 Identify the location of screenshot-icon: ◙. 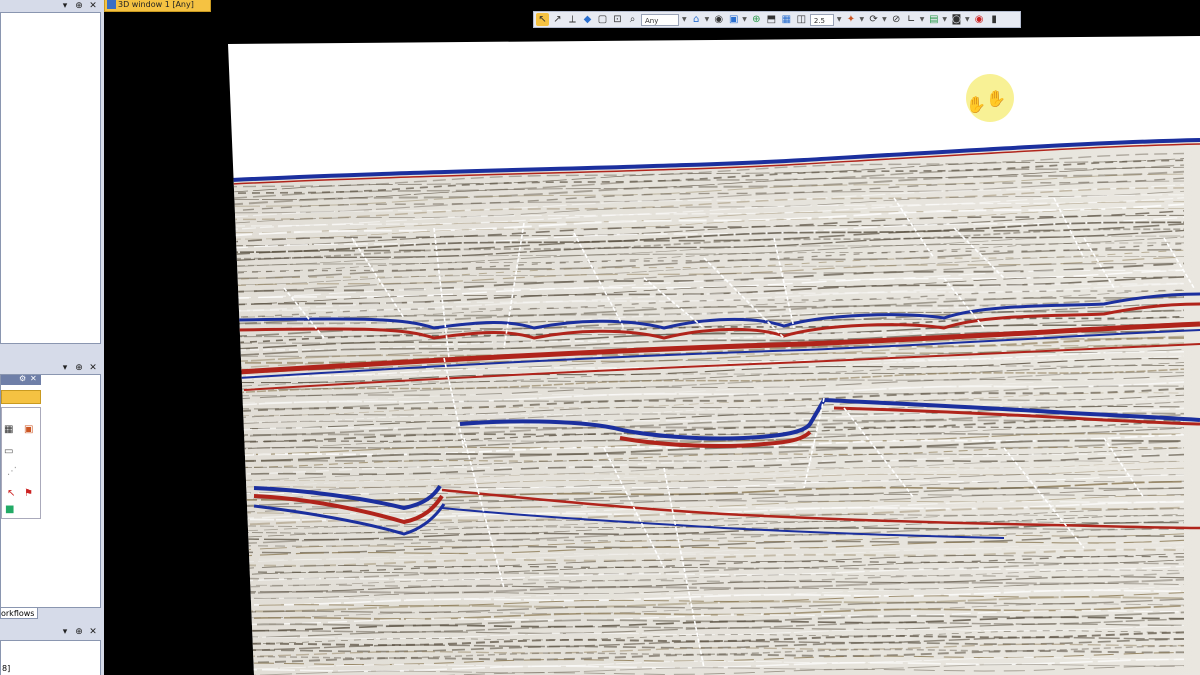
(956, 19).